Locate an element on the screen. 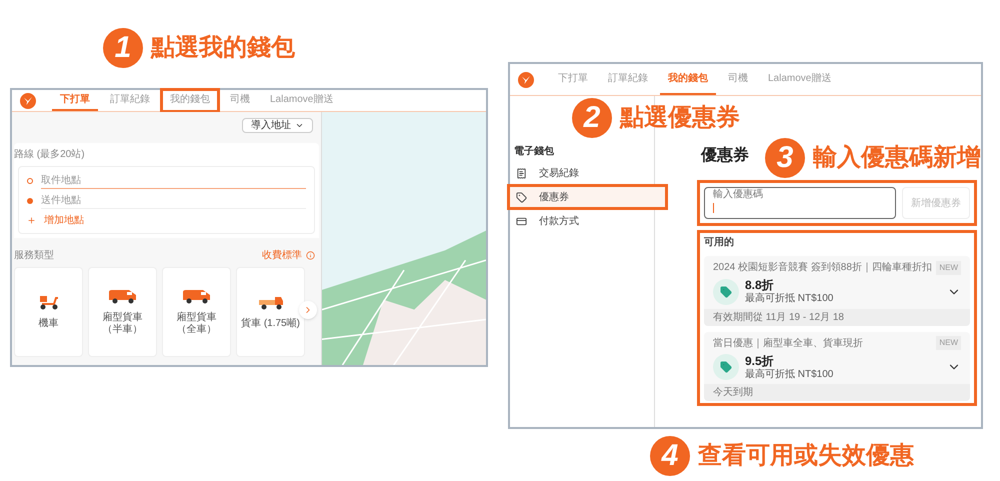 The width and height of the screenshot is (1000, 481). pricing-link: 收費標準 is located at coordinates (282, 255).